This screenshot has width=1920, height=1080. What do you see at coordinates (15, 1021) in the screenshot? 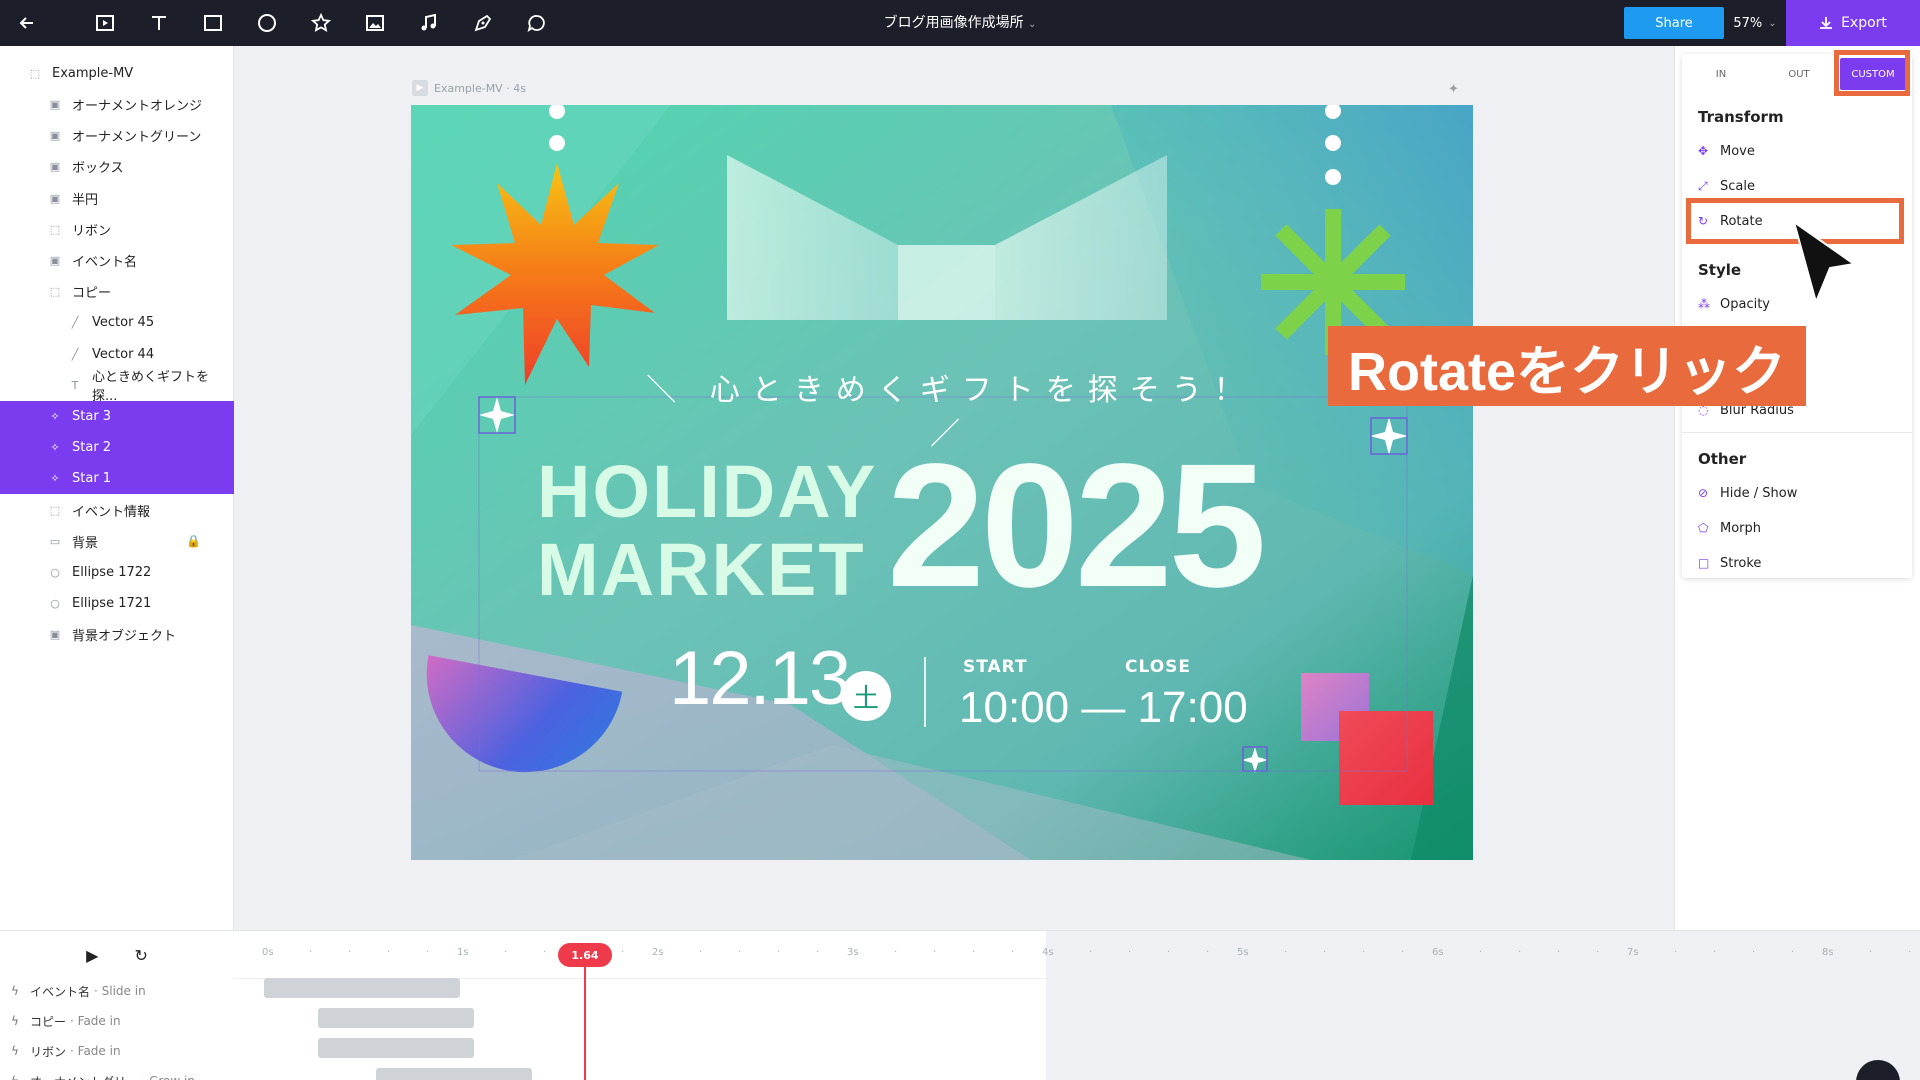
I see `animation-bolt-icon: ϟ` at bounding box center [15, 1021].